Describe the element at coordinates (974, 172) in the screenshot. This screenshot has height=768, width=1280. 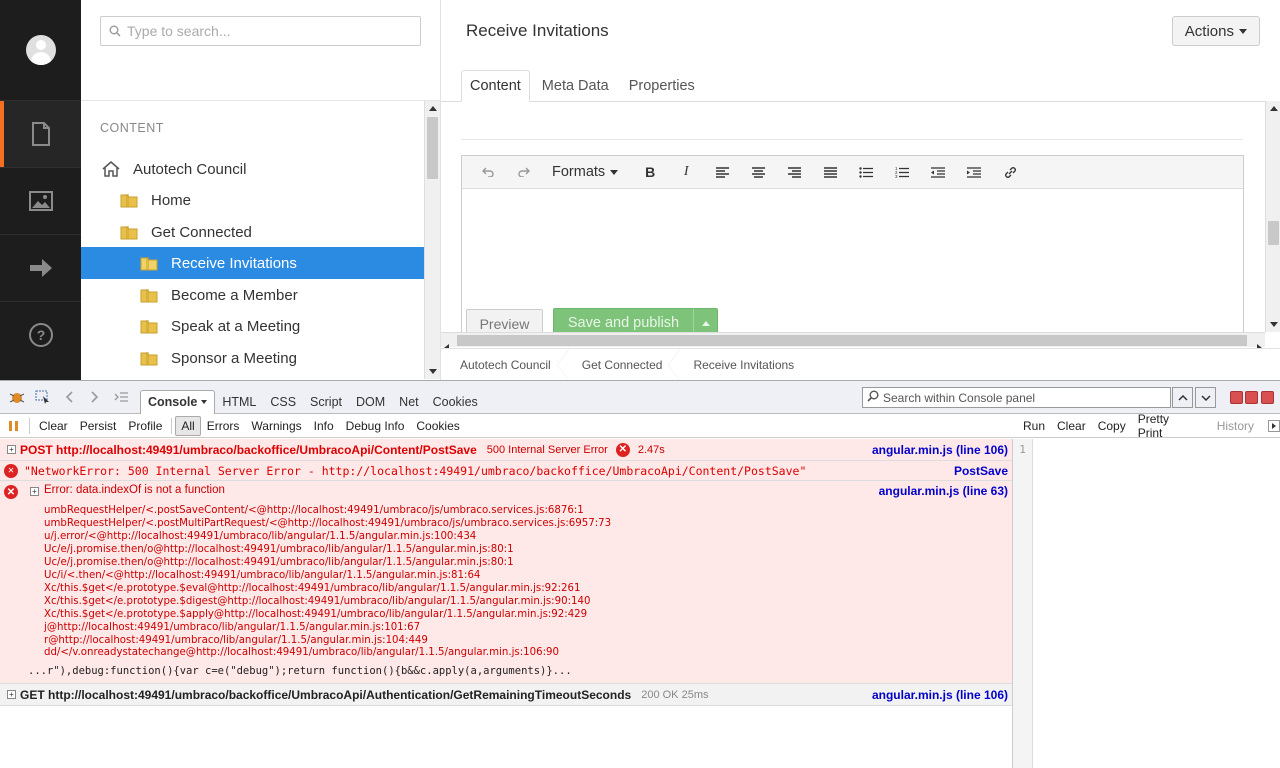
I see `indent-icon` at that location.